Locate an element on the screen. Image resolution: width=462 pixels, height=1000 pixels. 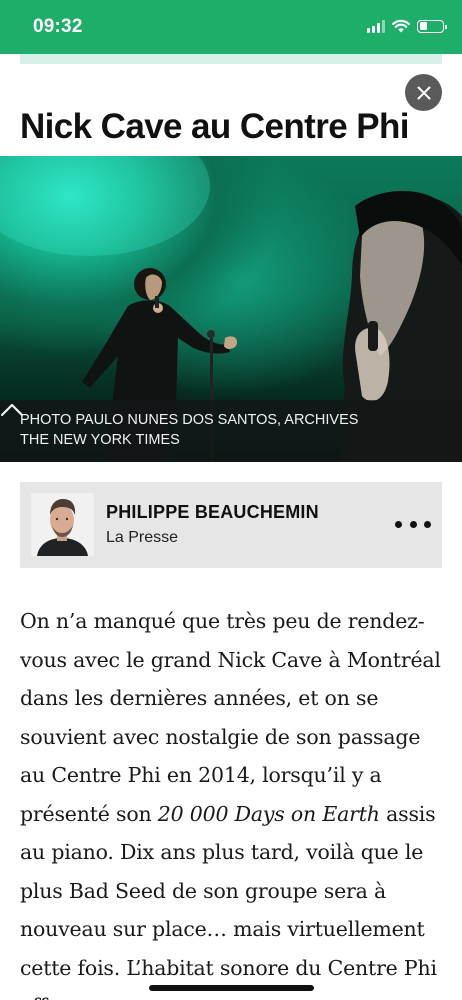
caption-line-1: PHOTO PAULO NUNES DOS SANTOS, ARCHIVES is located at coordinates (189, 420).